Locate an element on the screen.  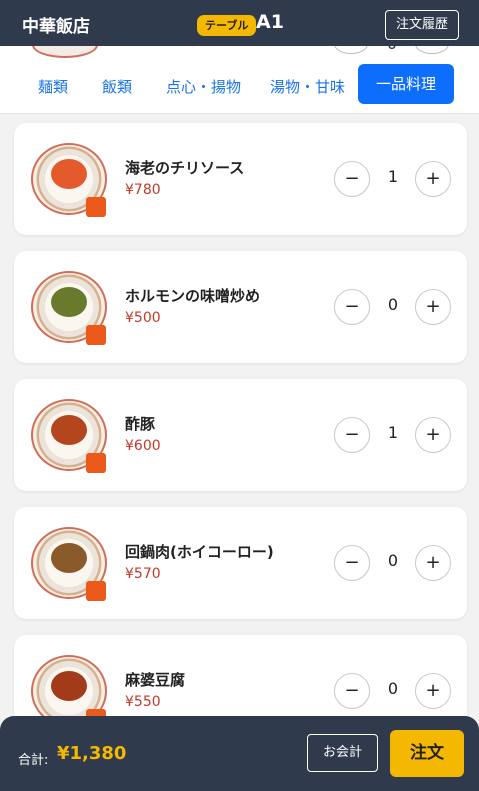
menu-item-card: 酢豚 ¥600 − 1 + is located at coordinates (240, 435).